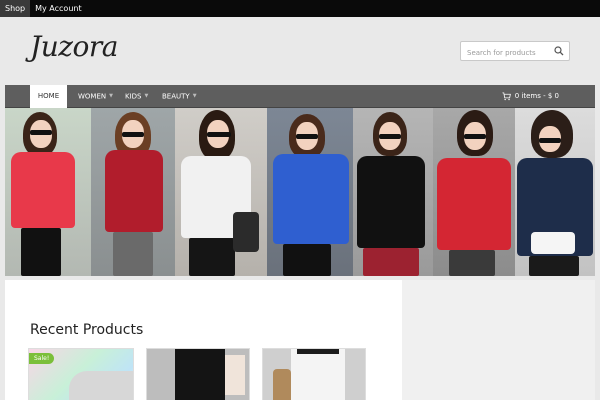 Image resolution: width=600 pixels, height=400 pixels. What do you see at coordinates (74, 46) in the screenshot?
I see `site-logo: Juzora` at bounding box center [74, 46].